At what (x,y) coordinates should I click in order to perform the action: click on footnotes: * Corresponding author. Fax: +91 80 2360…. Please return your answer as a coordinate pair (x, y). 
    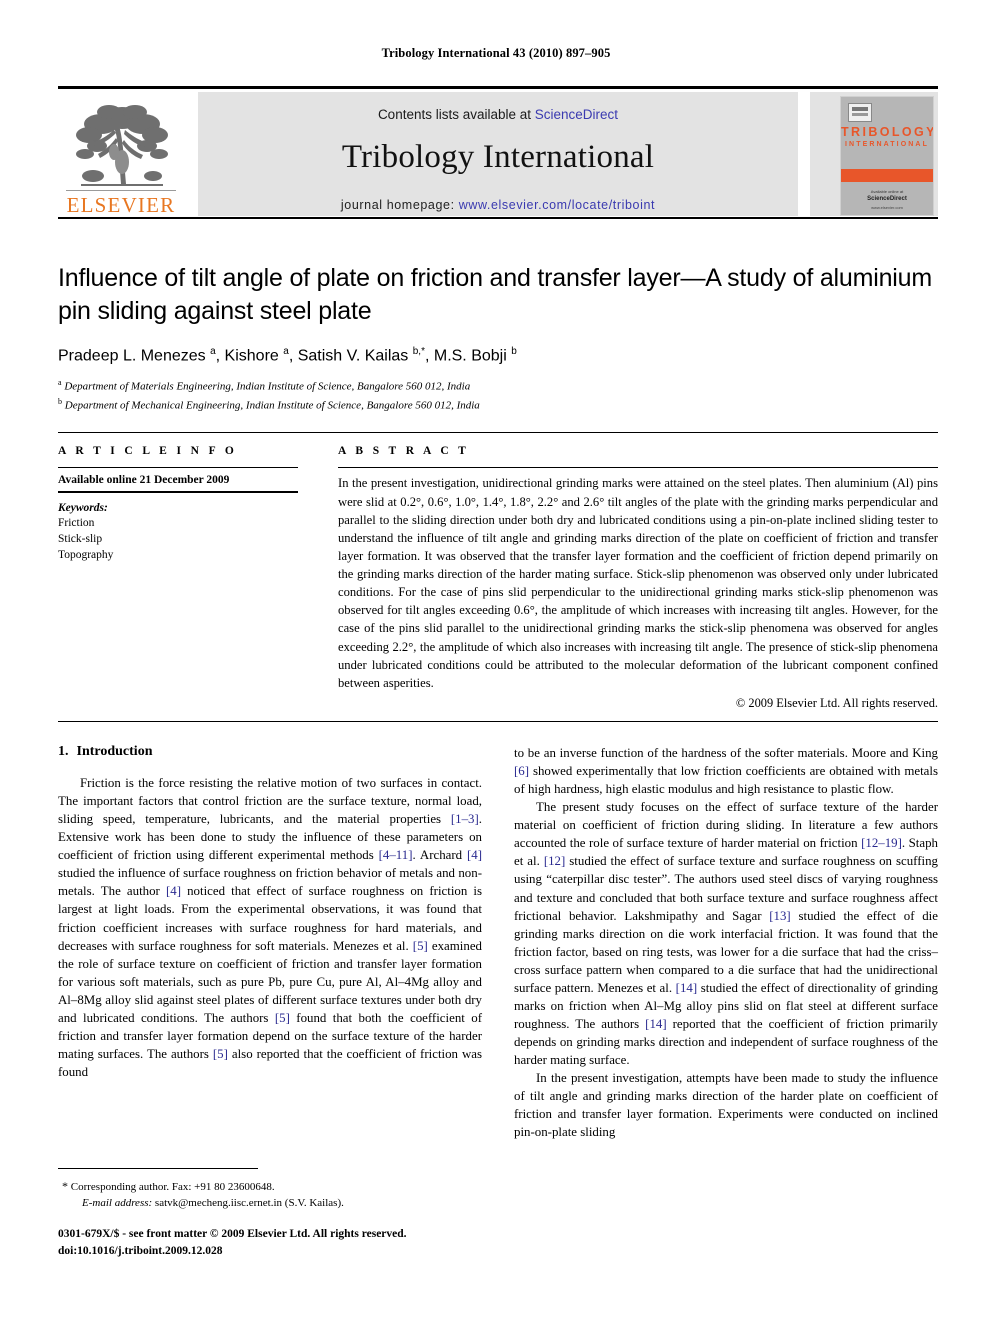
    Looking at the image, I should click on (270, 1195).